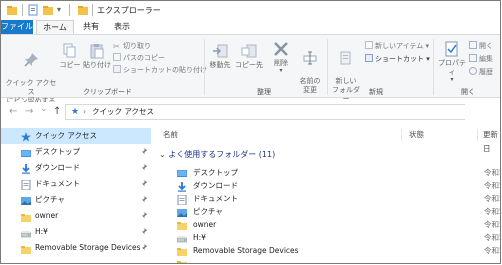 This screenshot has height=265, width=502. What do you see at coordinates (397, 59) in the screenshot?
I see `shortcut-button: ショートカット ▾` at bounding box center [397, 59].